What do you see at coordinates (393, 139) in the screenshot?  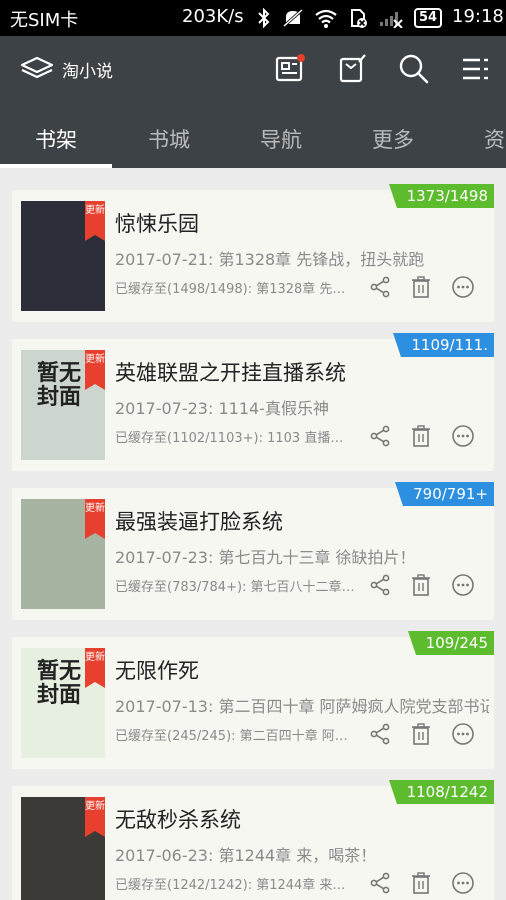 I see `tab-more: 更多` at bounding box center [393, 139].